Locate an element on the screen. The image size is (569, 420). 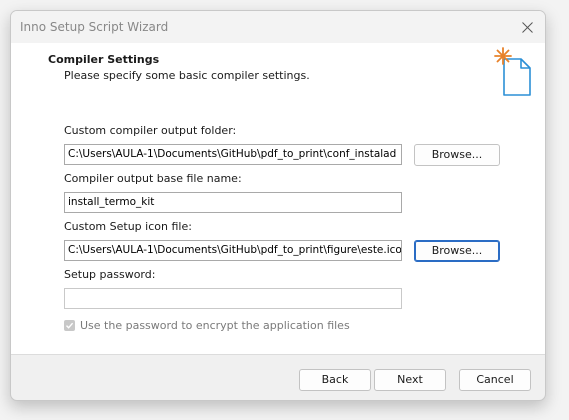
new-document-icon is located at coordinates (512, 71).